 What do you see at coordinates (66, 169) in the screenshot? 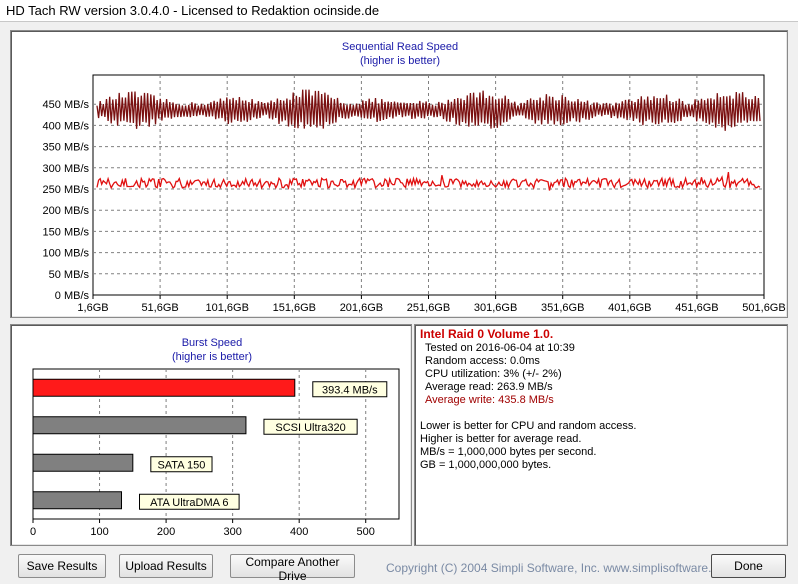
I see `sequential-y-tick-label: 300 MB/s` at bounding box center [66, 169].